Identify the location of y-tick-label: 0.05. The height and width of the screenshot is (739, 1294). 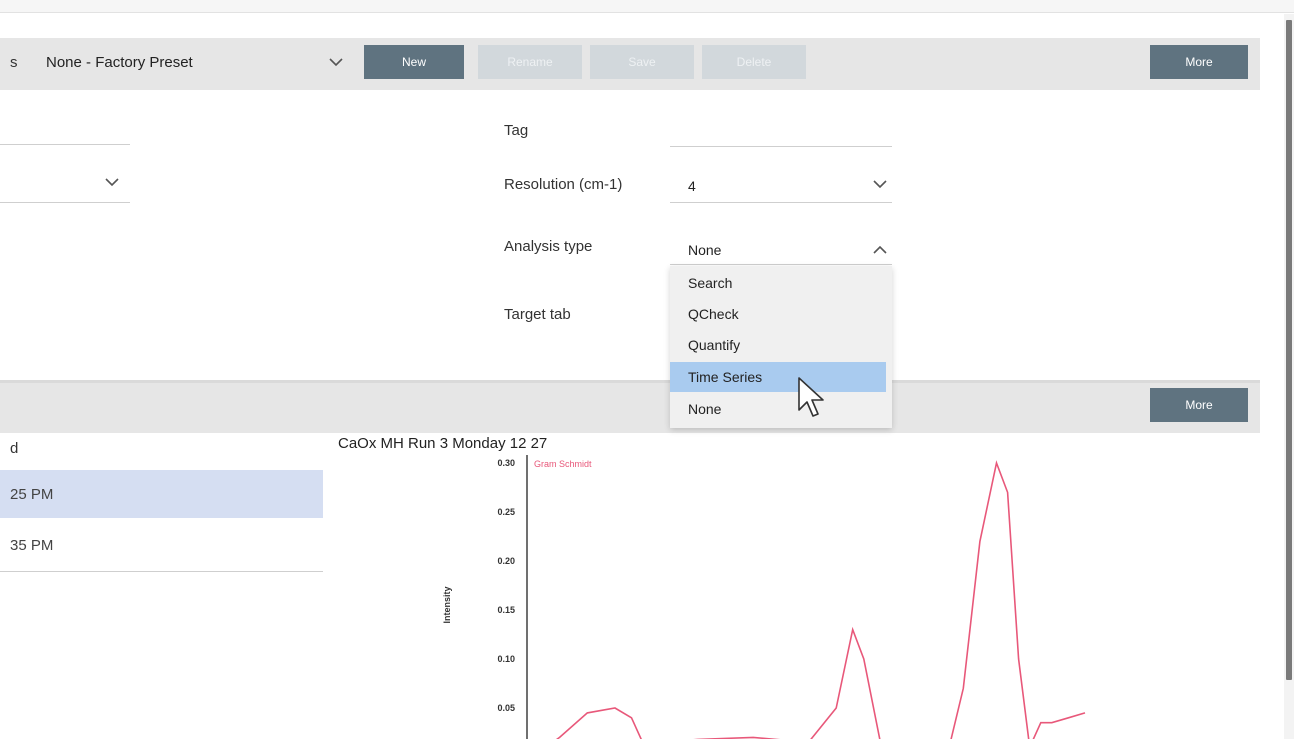
(506, 708).